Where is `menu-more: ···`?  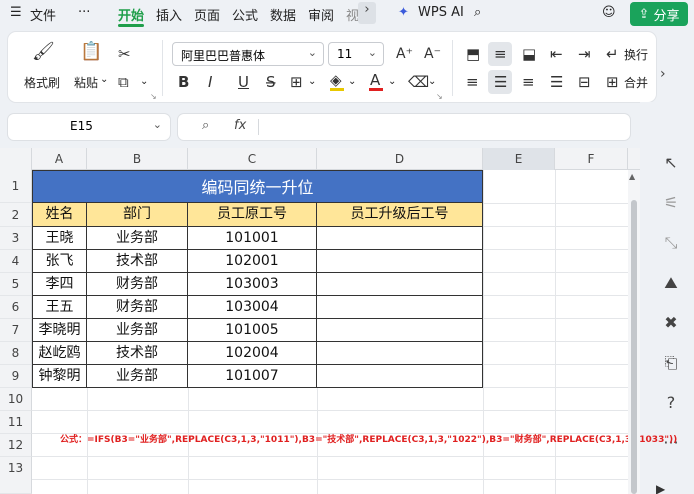 menu-more: ··· is located at coordinates (84, 12).